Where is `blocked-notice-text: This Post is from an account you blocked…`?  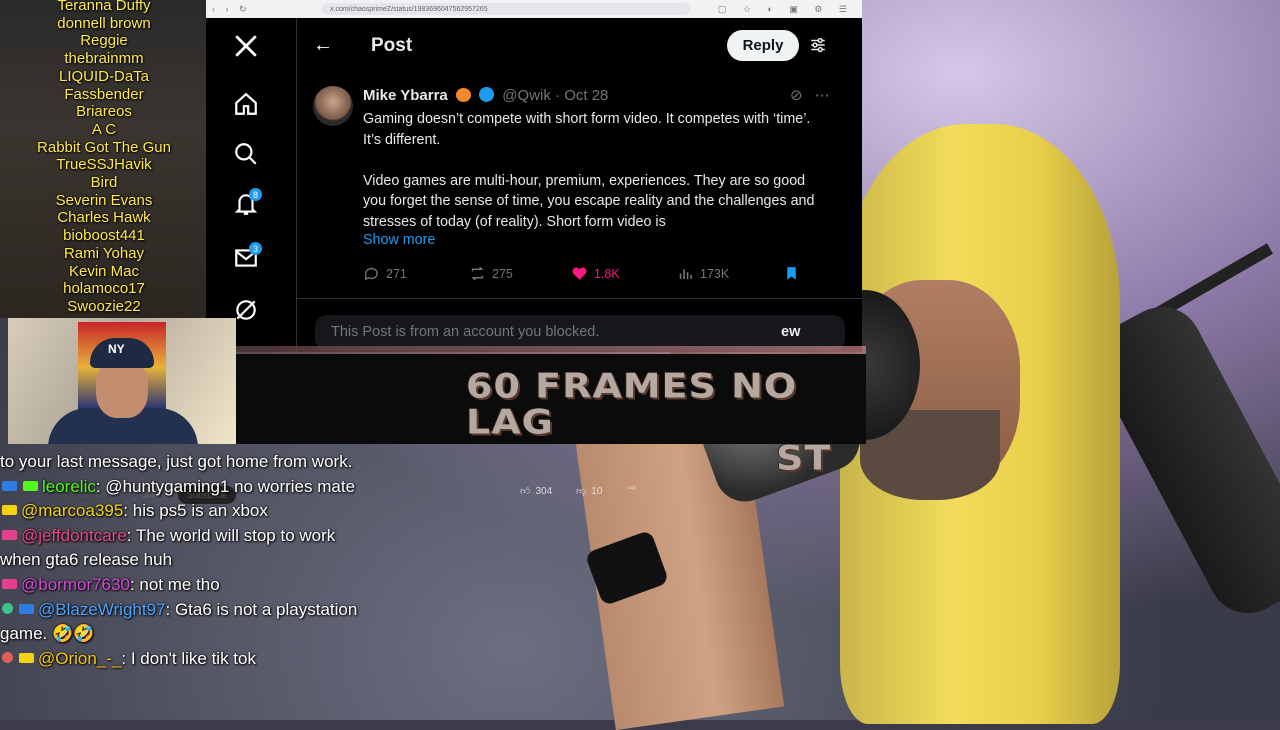
blocked-notice-text: This Post is from an account you blocked… is located at coordinates (465, 332).